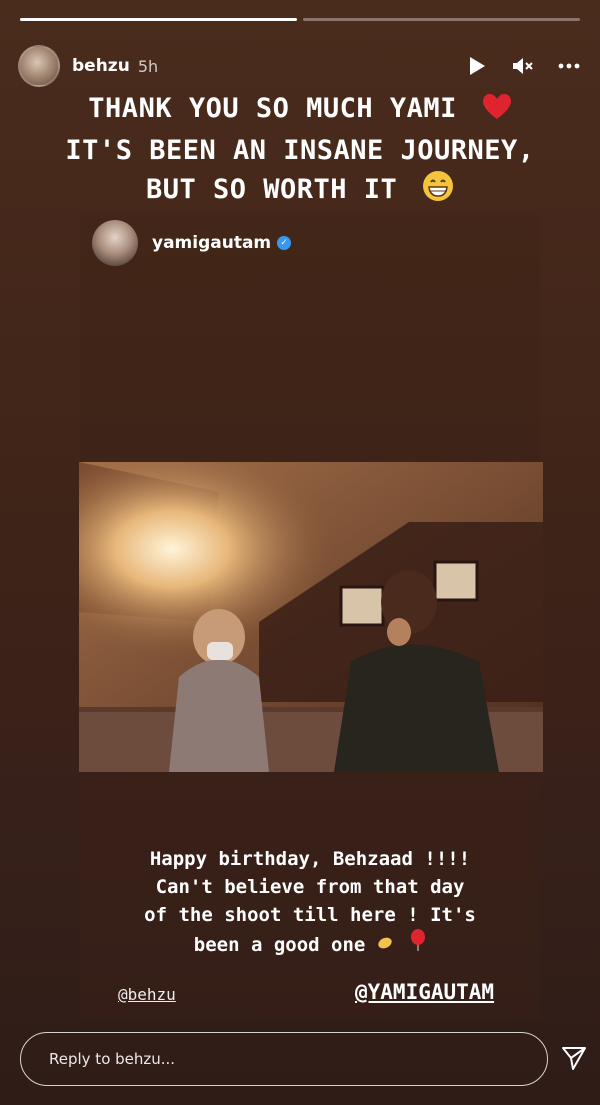 The image size is (600, 1105). I want to click on verified-badge-icon: ✓, so click(284, 243).